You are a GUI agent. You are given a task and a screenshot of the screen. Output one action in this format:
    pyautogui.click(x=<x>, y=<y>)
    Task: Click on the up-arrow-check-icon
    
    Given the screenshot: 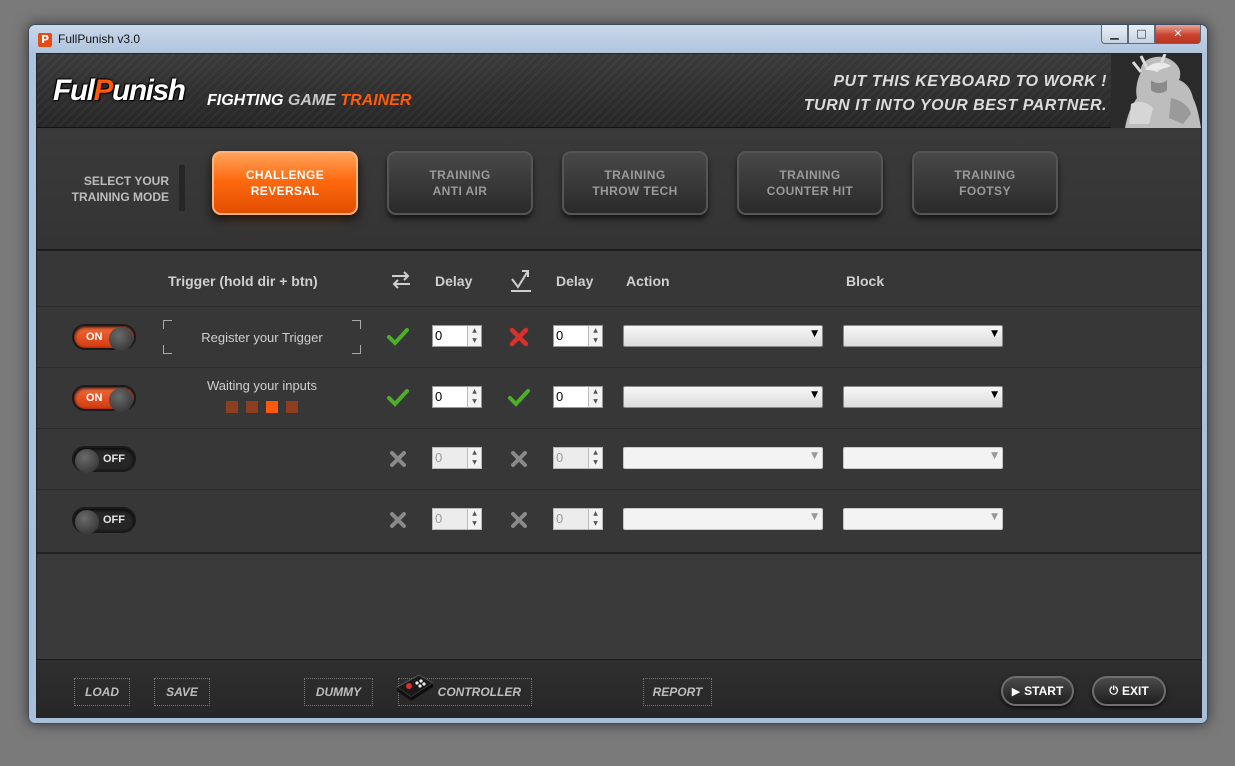 What is the action you would take?
    pyautogui.click(x=521, y=280)
    